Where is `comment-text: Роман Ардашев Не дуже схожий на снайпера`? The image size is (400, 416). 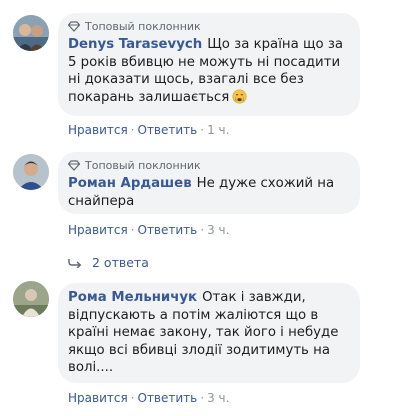 comment-text: Роман Ардашев Не дуже схожий на снайпера is located at coordinates (208, 192).